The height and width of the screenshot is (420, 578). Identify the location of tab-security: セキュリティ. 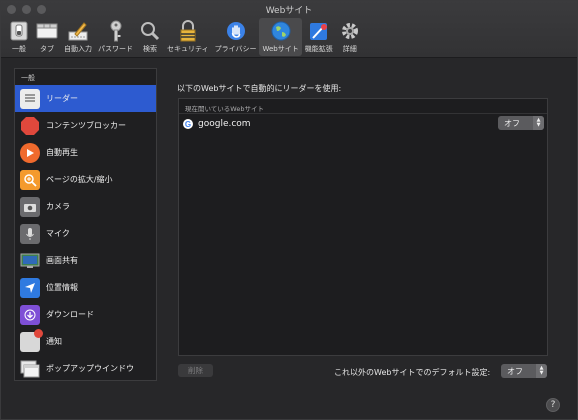
(188, 37).